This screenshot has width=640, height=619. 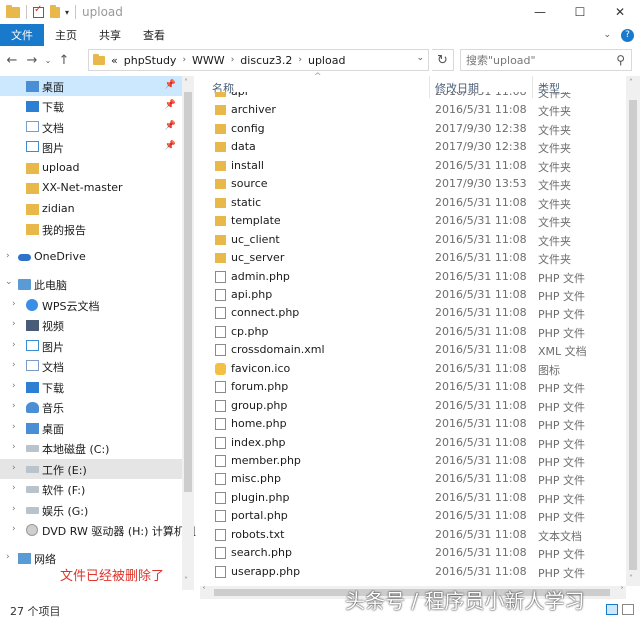 What do you see at coordinates (67, 12) in the screenshot?
I see `quick-access-dropdown-icon: ▾` at bounding box center [67, 12].